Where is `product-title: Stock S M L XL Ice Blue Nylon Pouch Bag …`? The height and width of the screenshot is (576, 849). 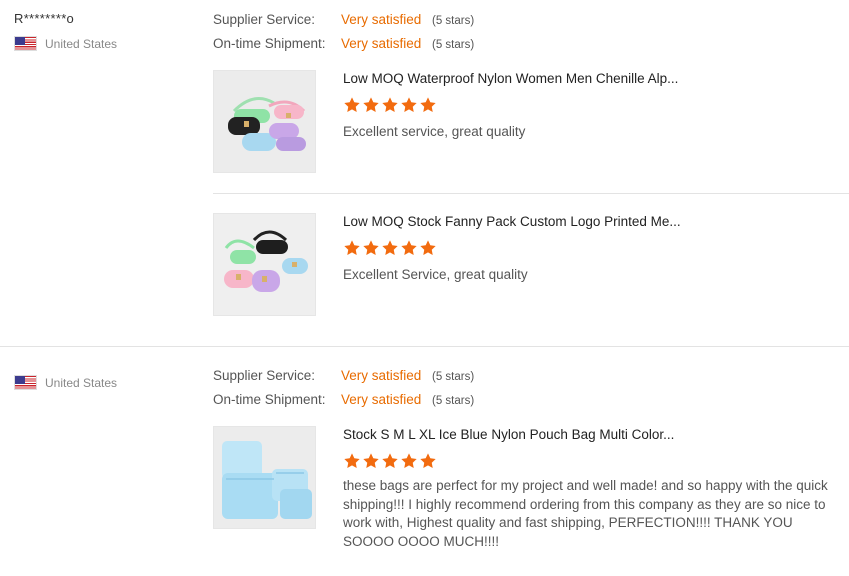
product-title: Stock S M L XL Ice Blue Nylon Pouch Bag … is located at coordinates (508, 434).